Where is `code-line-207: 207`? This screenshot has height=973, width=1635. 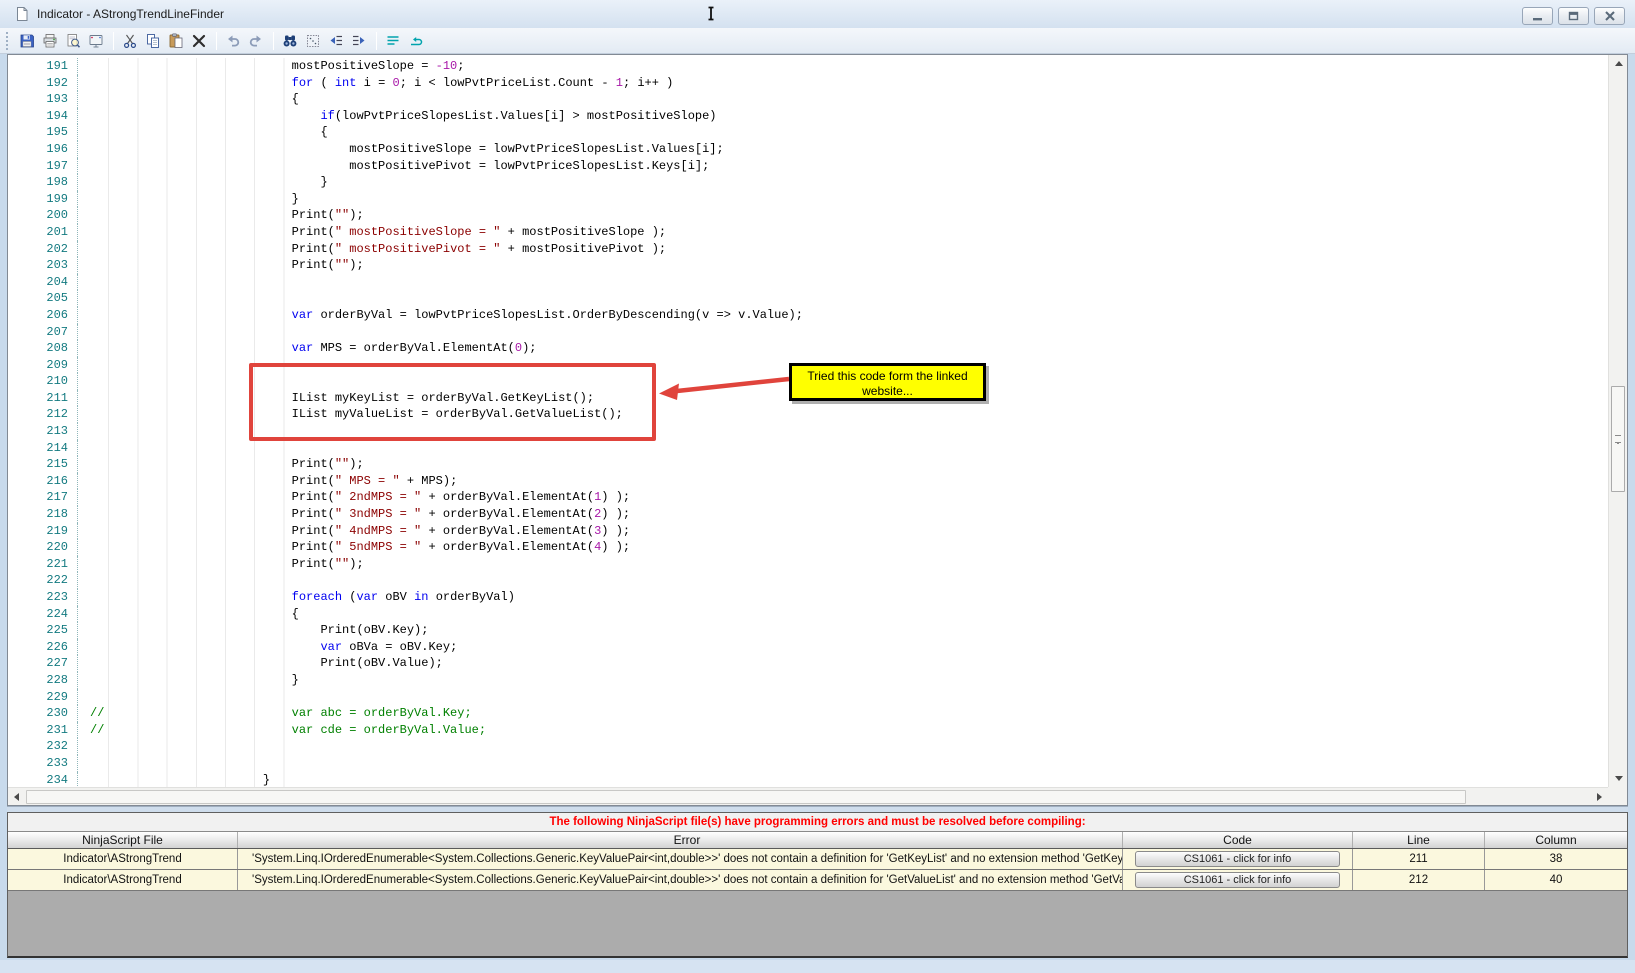
code-line-207: 207 is located at coordinates (808, 332).